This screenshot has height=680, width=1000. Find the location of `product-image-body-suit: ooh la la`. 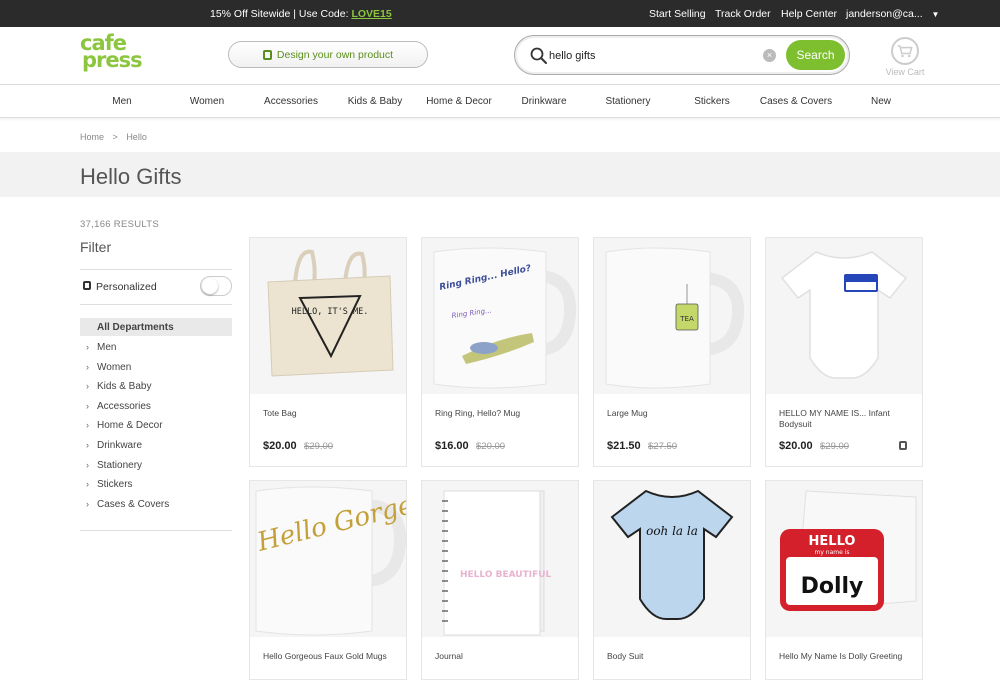

product-image-body-suit: ooh la la is located at coordinates (672, 559).